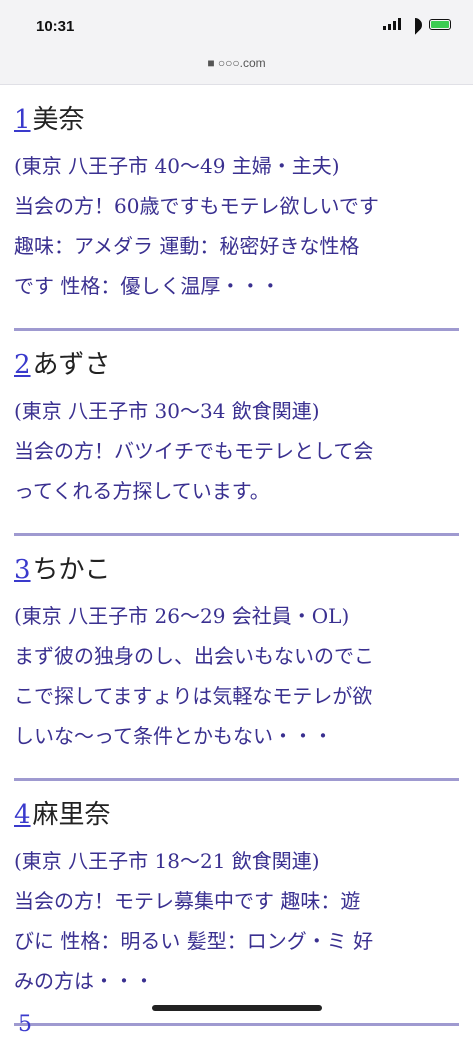 Image resolution: width=473 pixels, height=1040 pixels. Describe the element at coordinates (55, 26) in the screenshot. I see `status-time: 10:31` at that location.